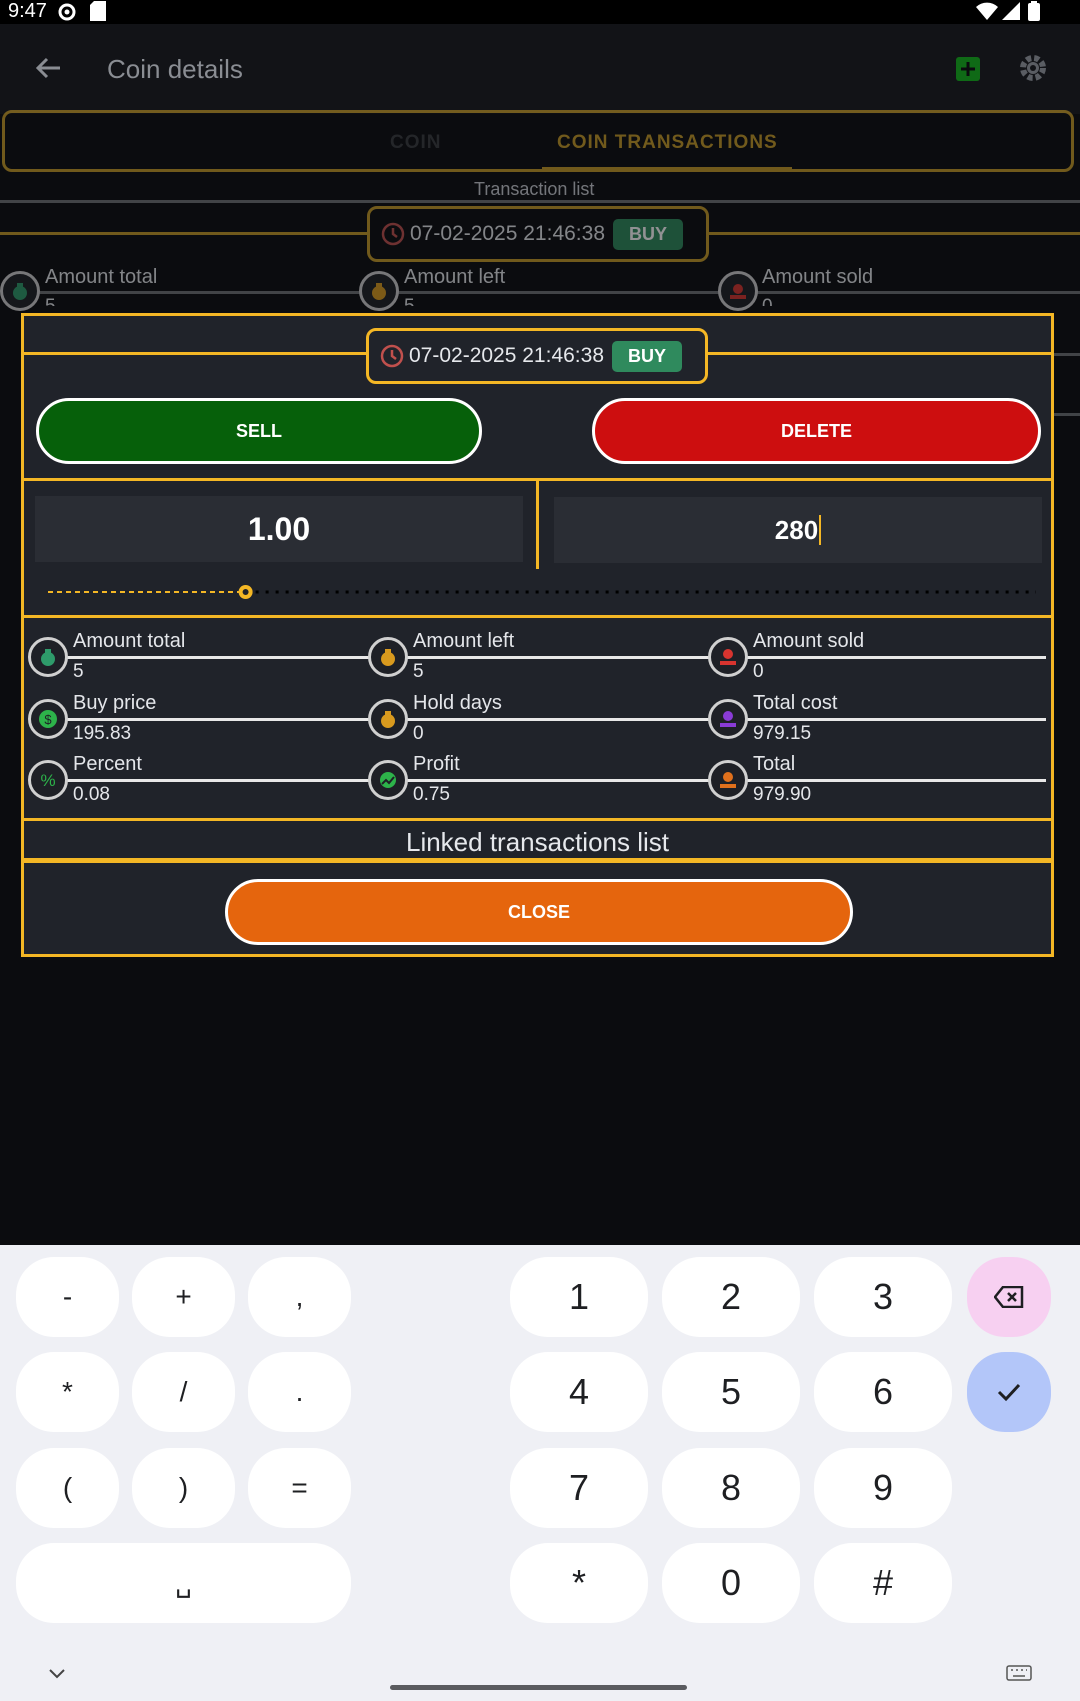 The height and width of the screenshot is (1701, 1080). What do you see at coordinates (542, 592) in the screenshot?
I see `amount-slider` at bounding box center [542, 592].